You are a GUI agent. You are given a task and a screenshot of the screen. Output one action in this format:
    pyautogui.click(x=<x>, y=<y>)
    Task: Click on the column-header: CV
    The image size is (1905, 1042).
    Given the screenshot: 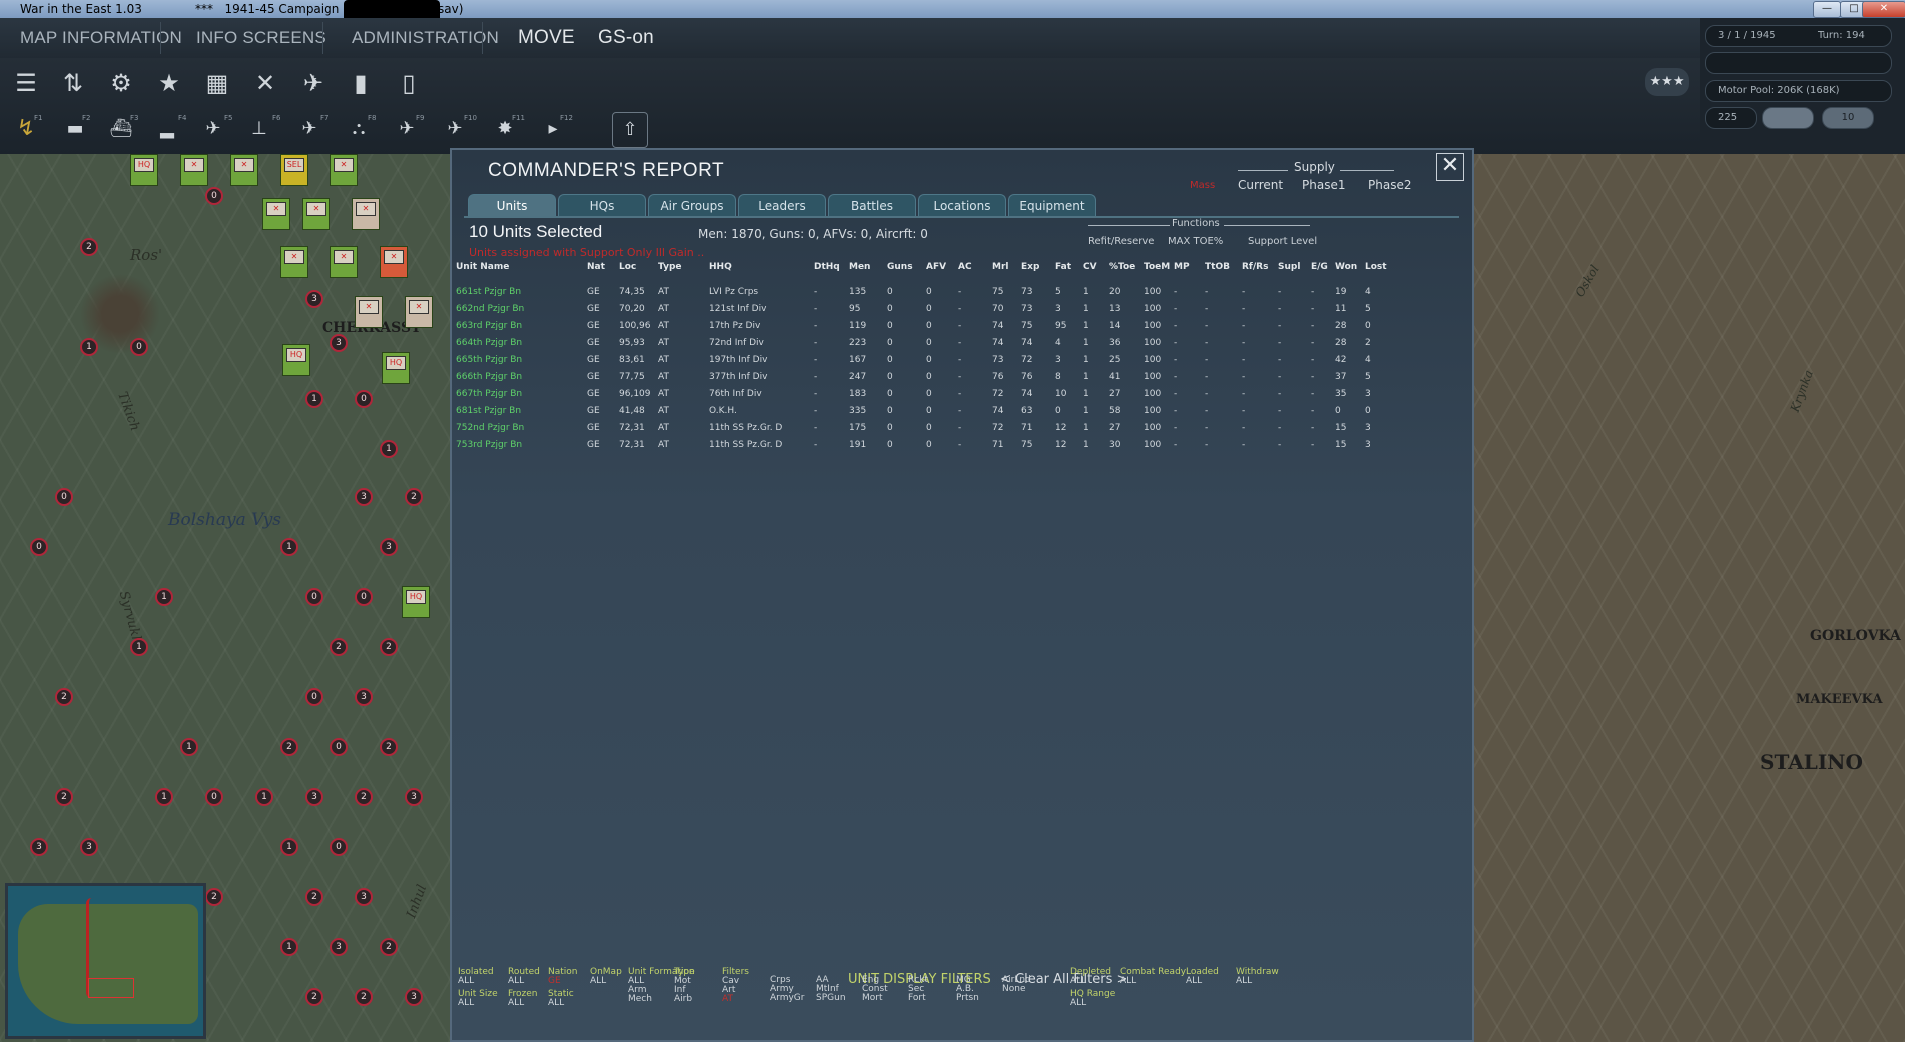 What is the action you would take?
    pyautogui.click(x=1096, y=267)
    